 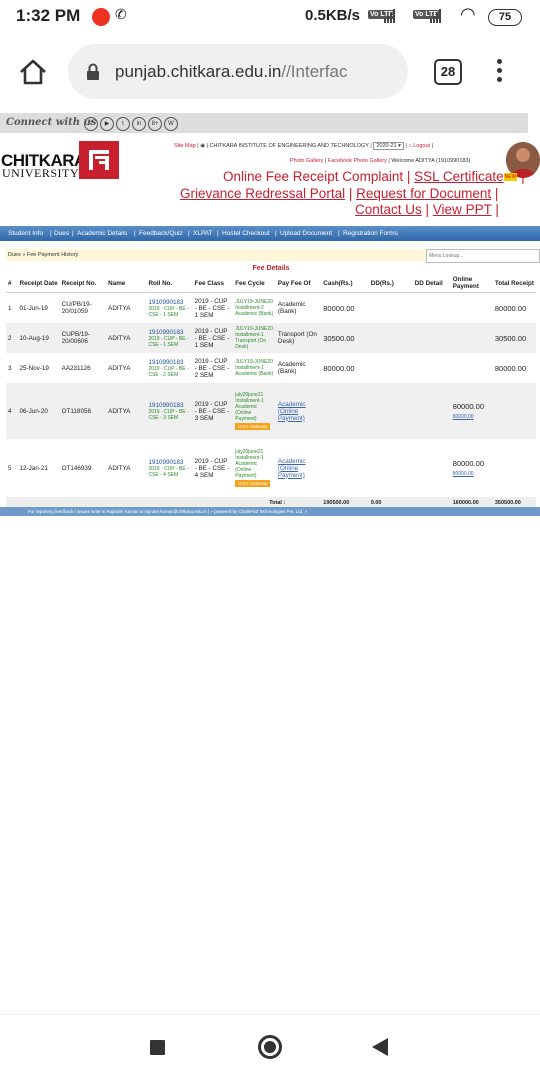 What do you see at coordinates (99, 160) in the screenshot?
I see `university-logo-icon` at bounding box center [99, 160].